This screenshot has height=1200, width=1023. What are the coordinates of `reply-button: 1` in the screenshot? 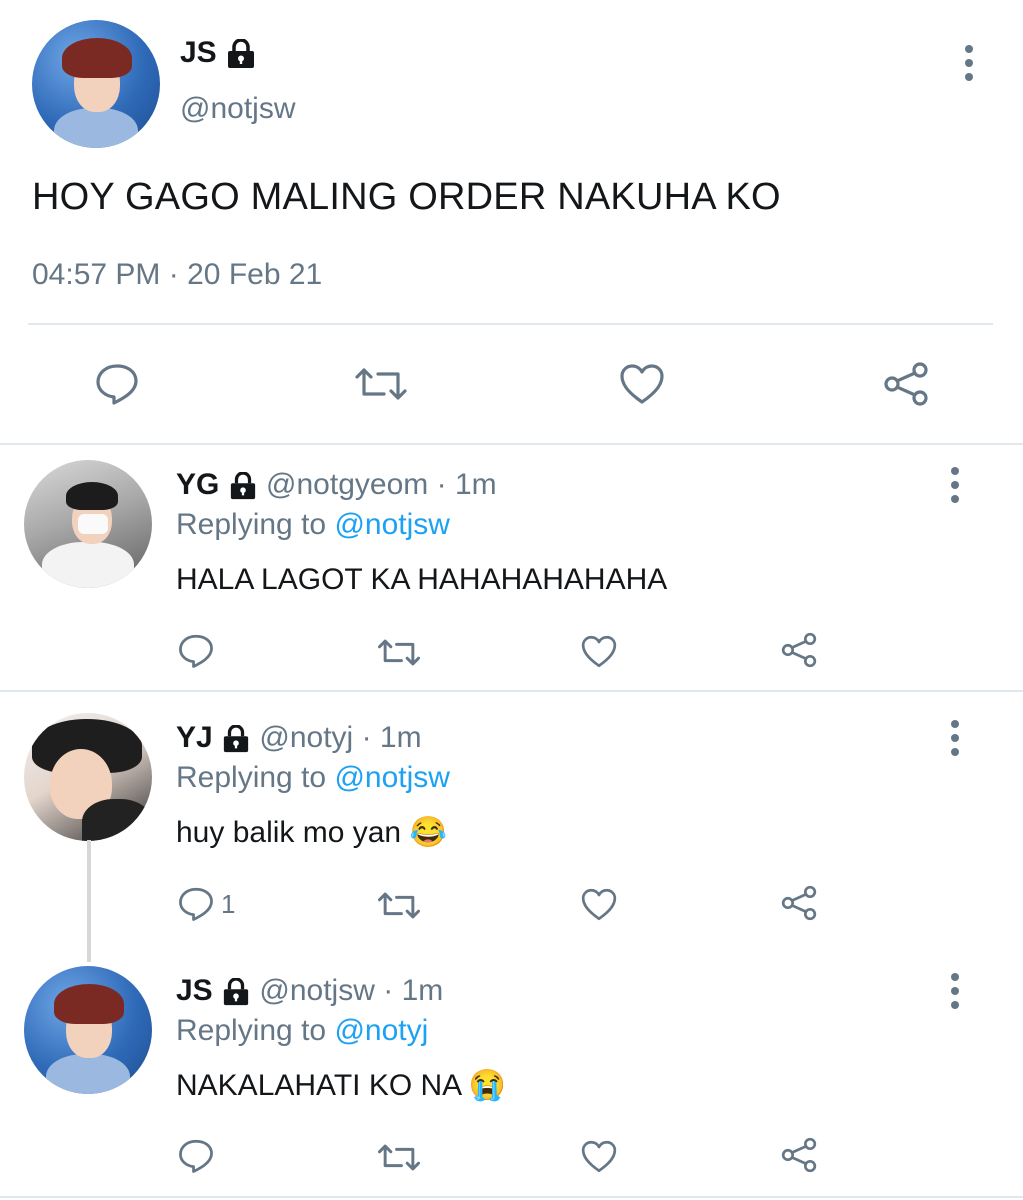 It's located at (206, 904).